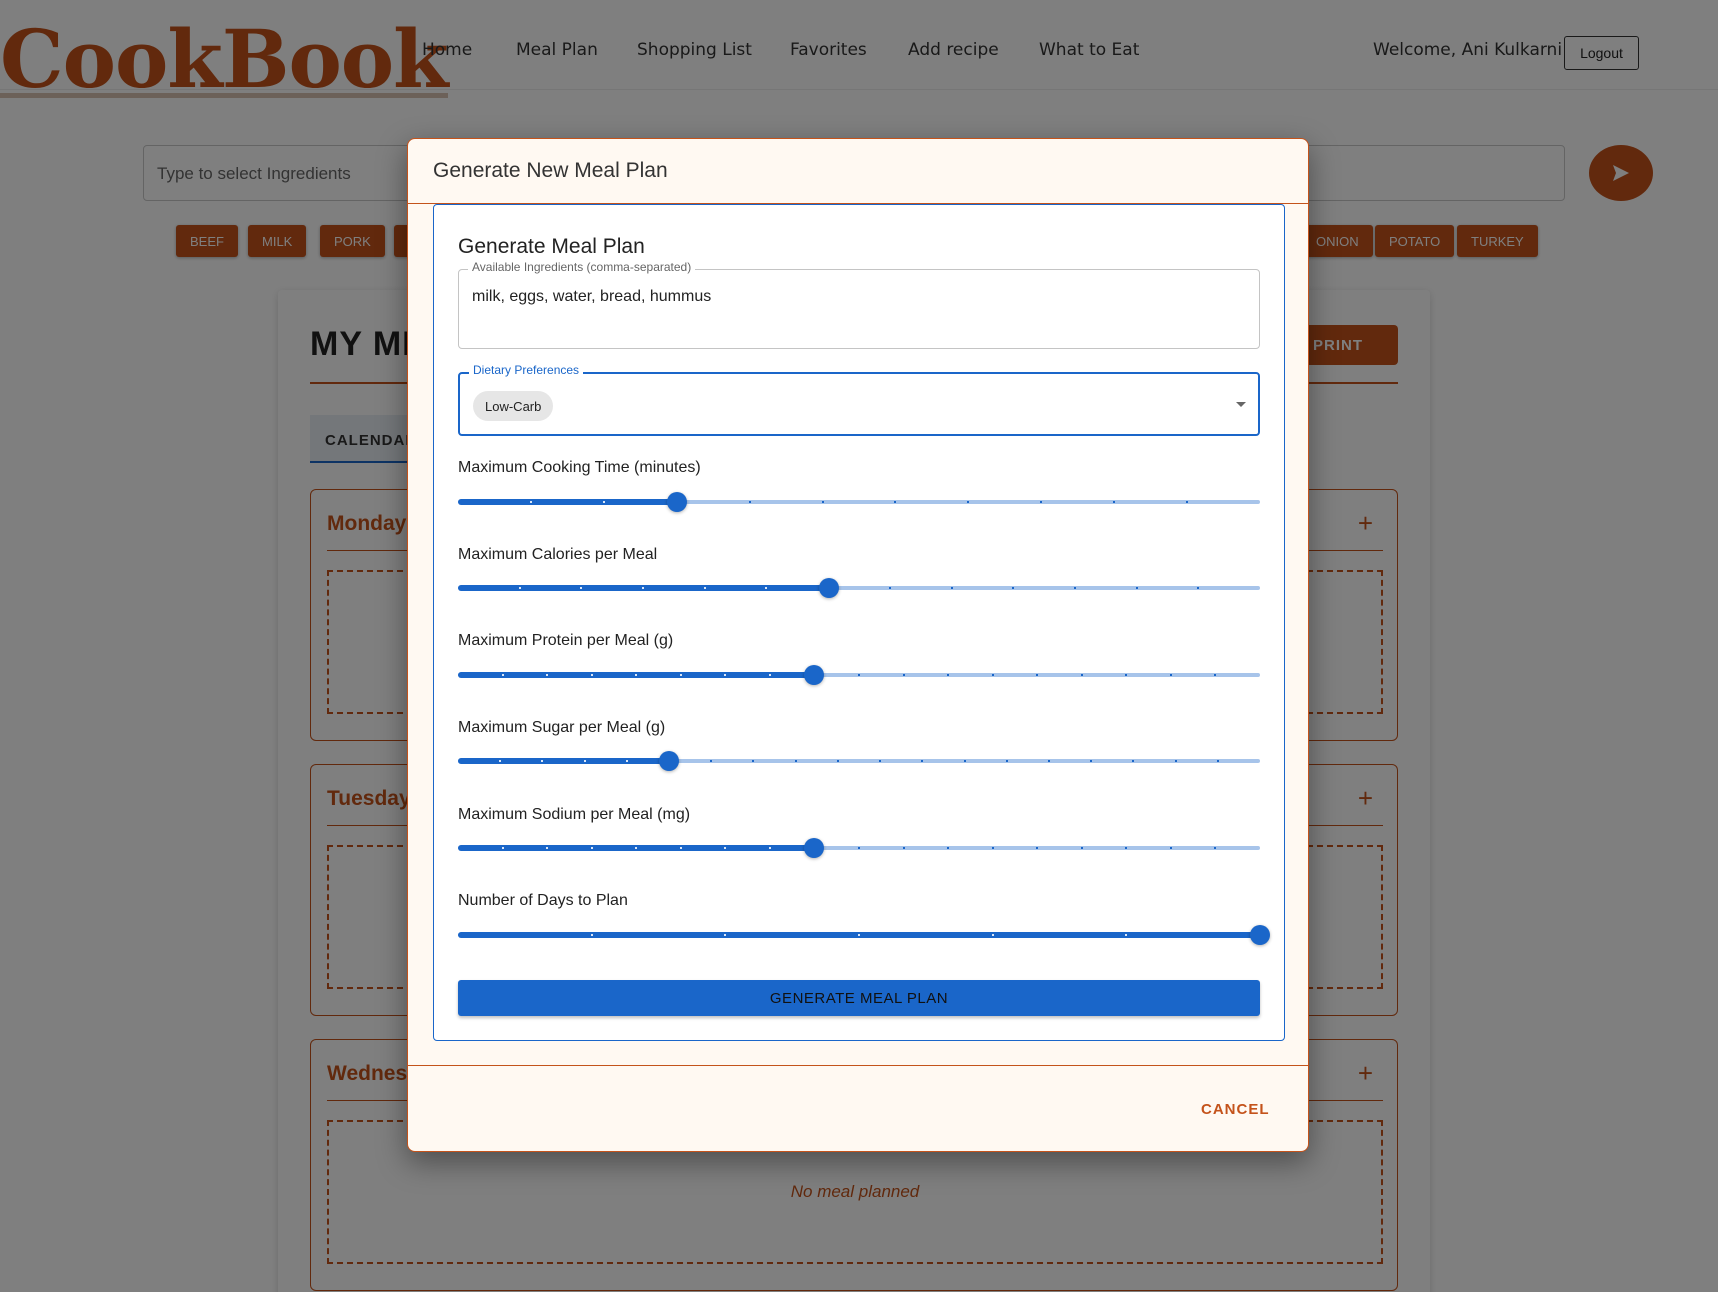  I want to click on cancel-button: CANCEL, so click(1235, 1109).